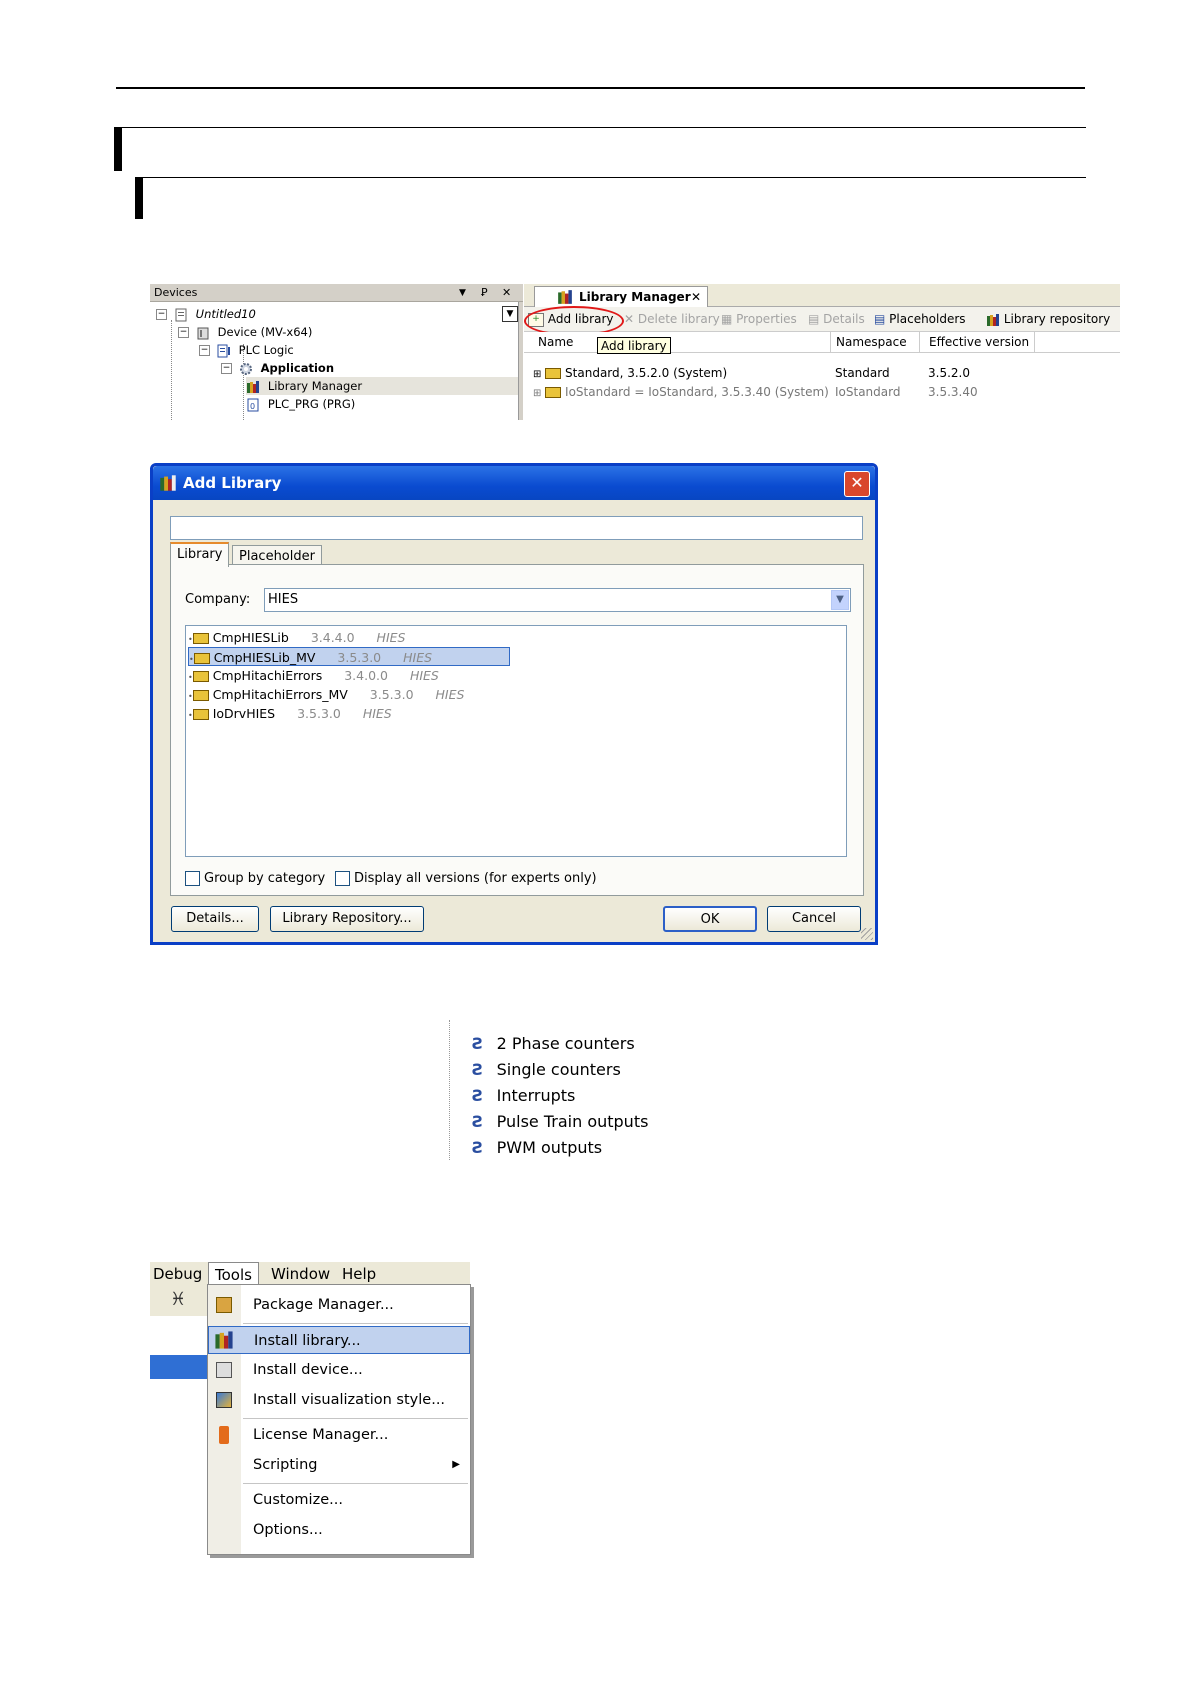  What do you see at coordinates (246, 350) in the screenshot?
I see `tree-node-plc-logic: − PLC Logic` at bounding box center [246, 350].